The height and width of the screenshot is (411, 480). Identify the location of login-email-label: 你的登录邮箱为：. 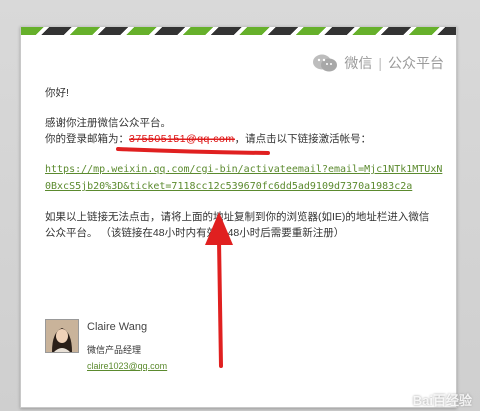
(87, 139).